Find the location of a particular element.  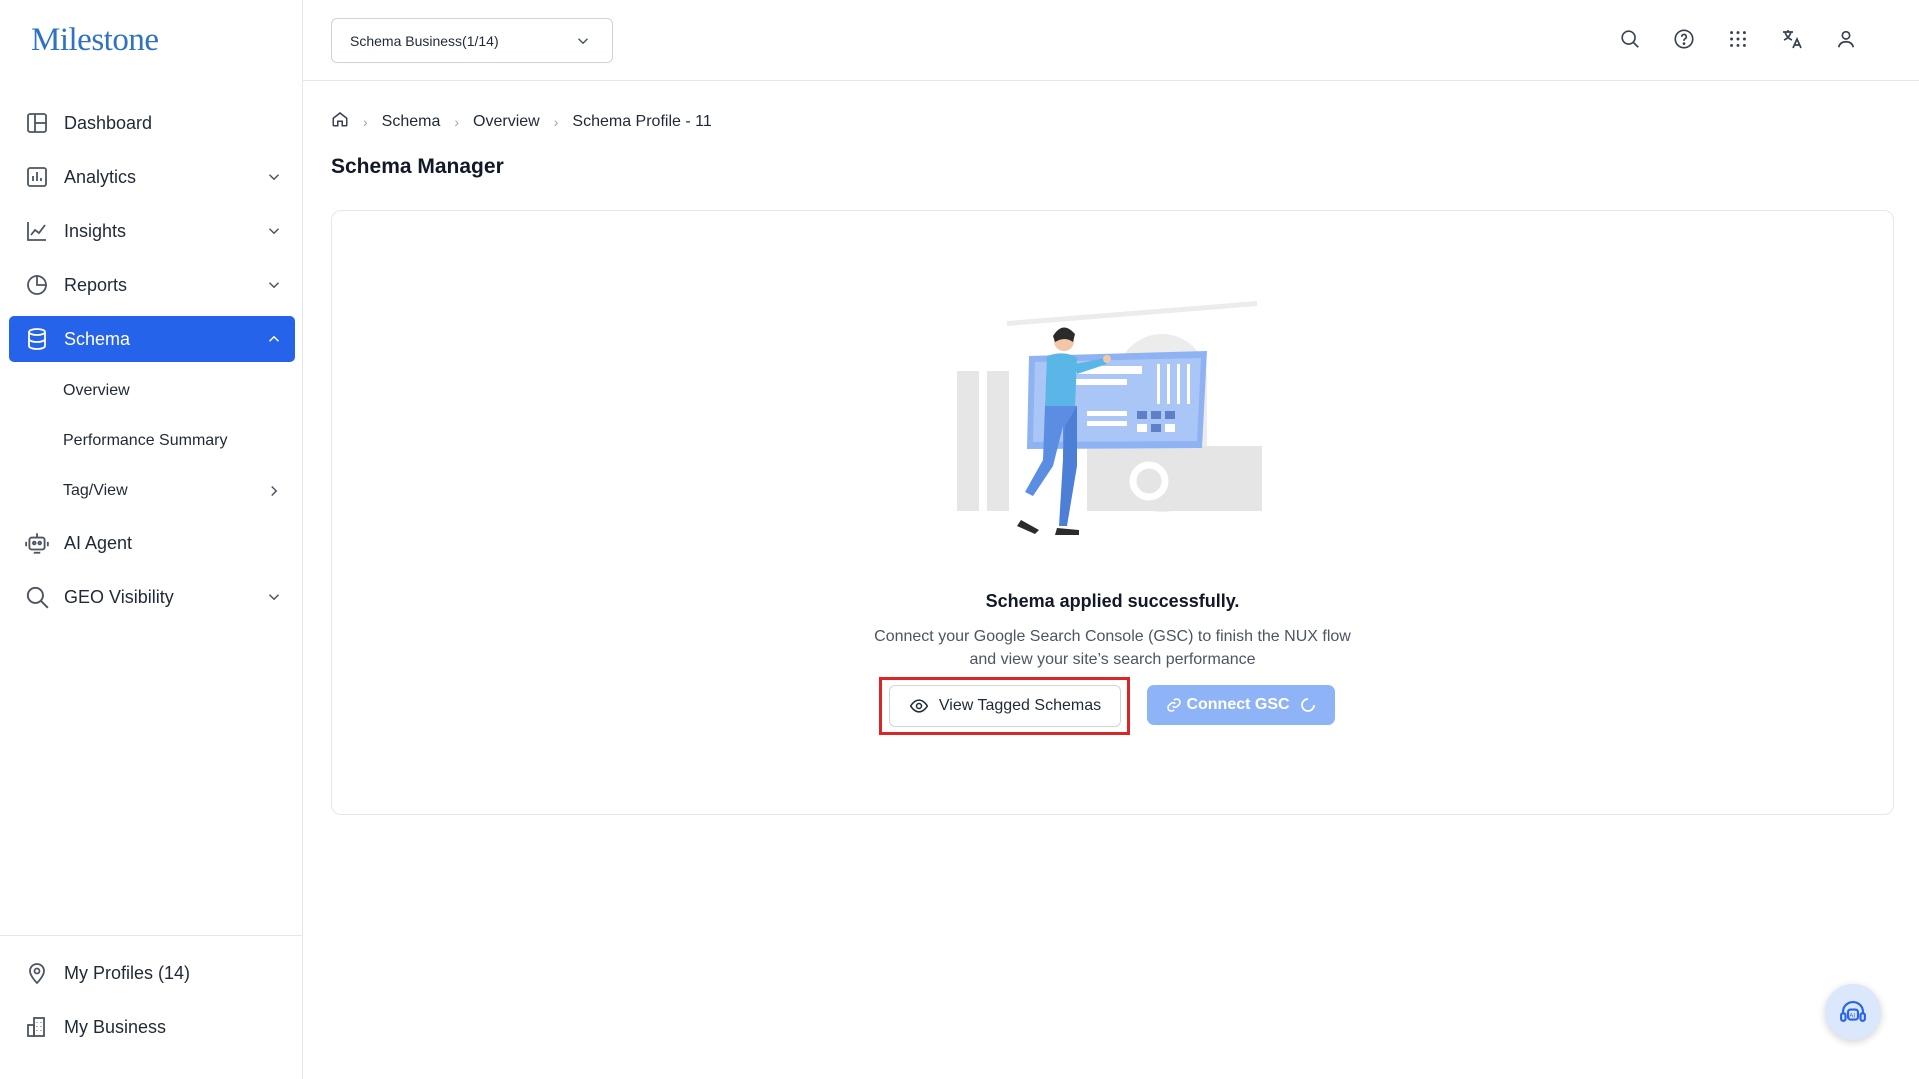

sidebar-item-analytics: Analytics is located at coordinates (152, 177).